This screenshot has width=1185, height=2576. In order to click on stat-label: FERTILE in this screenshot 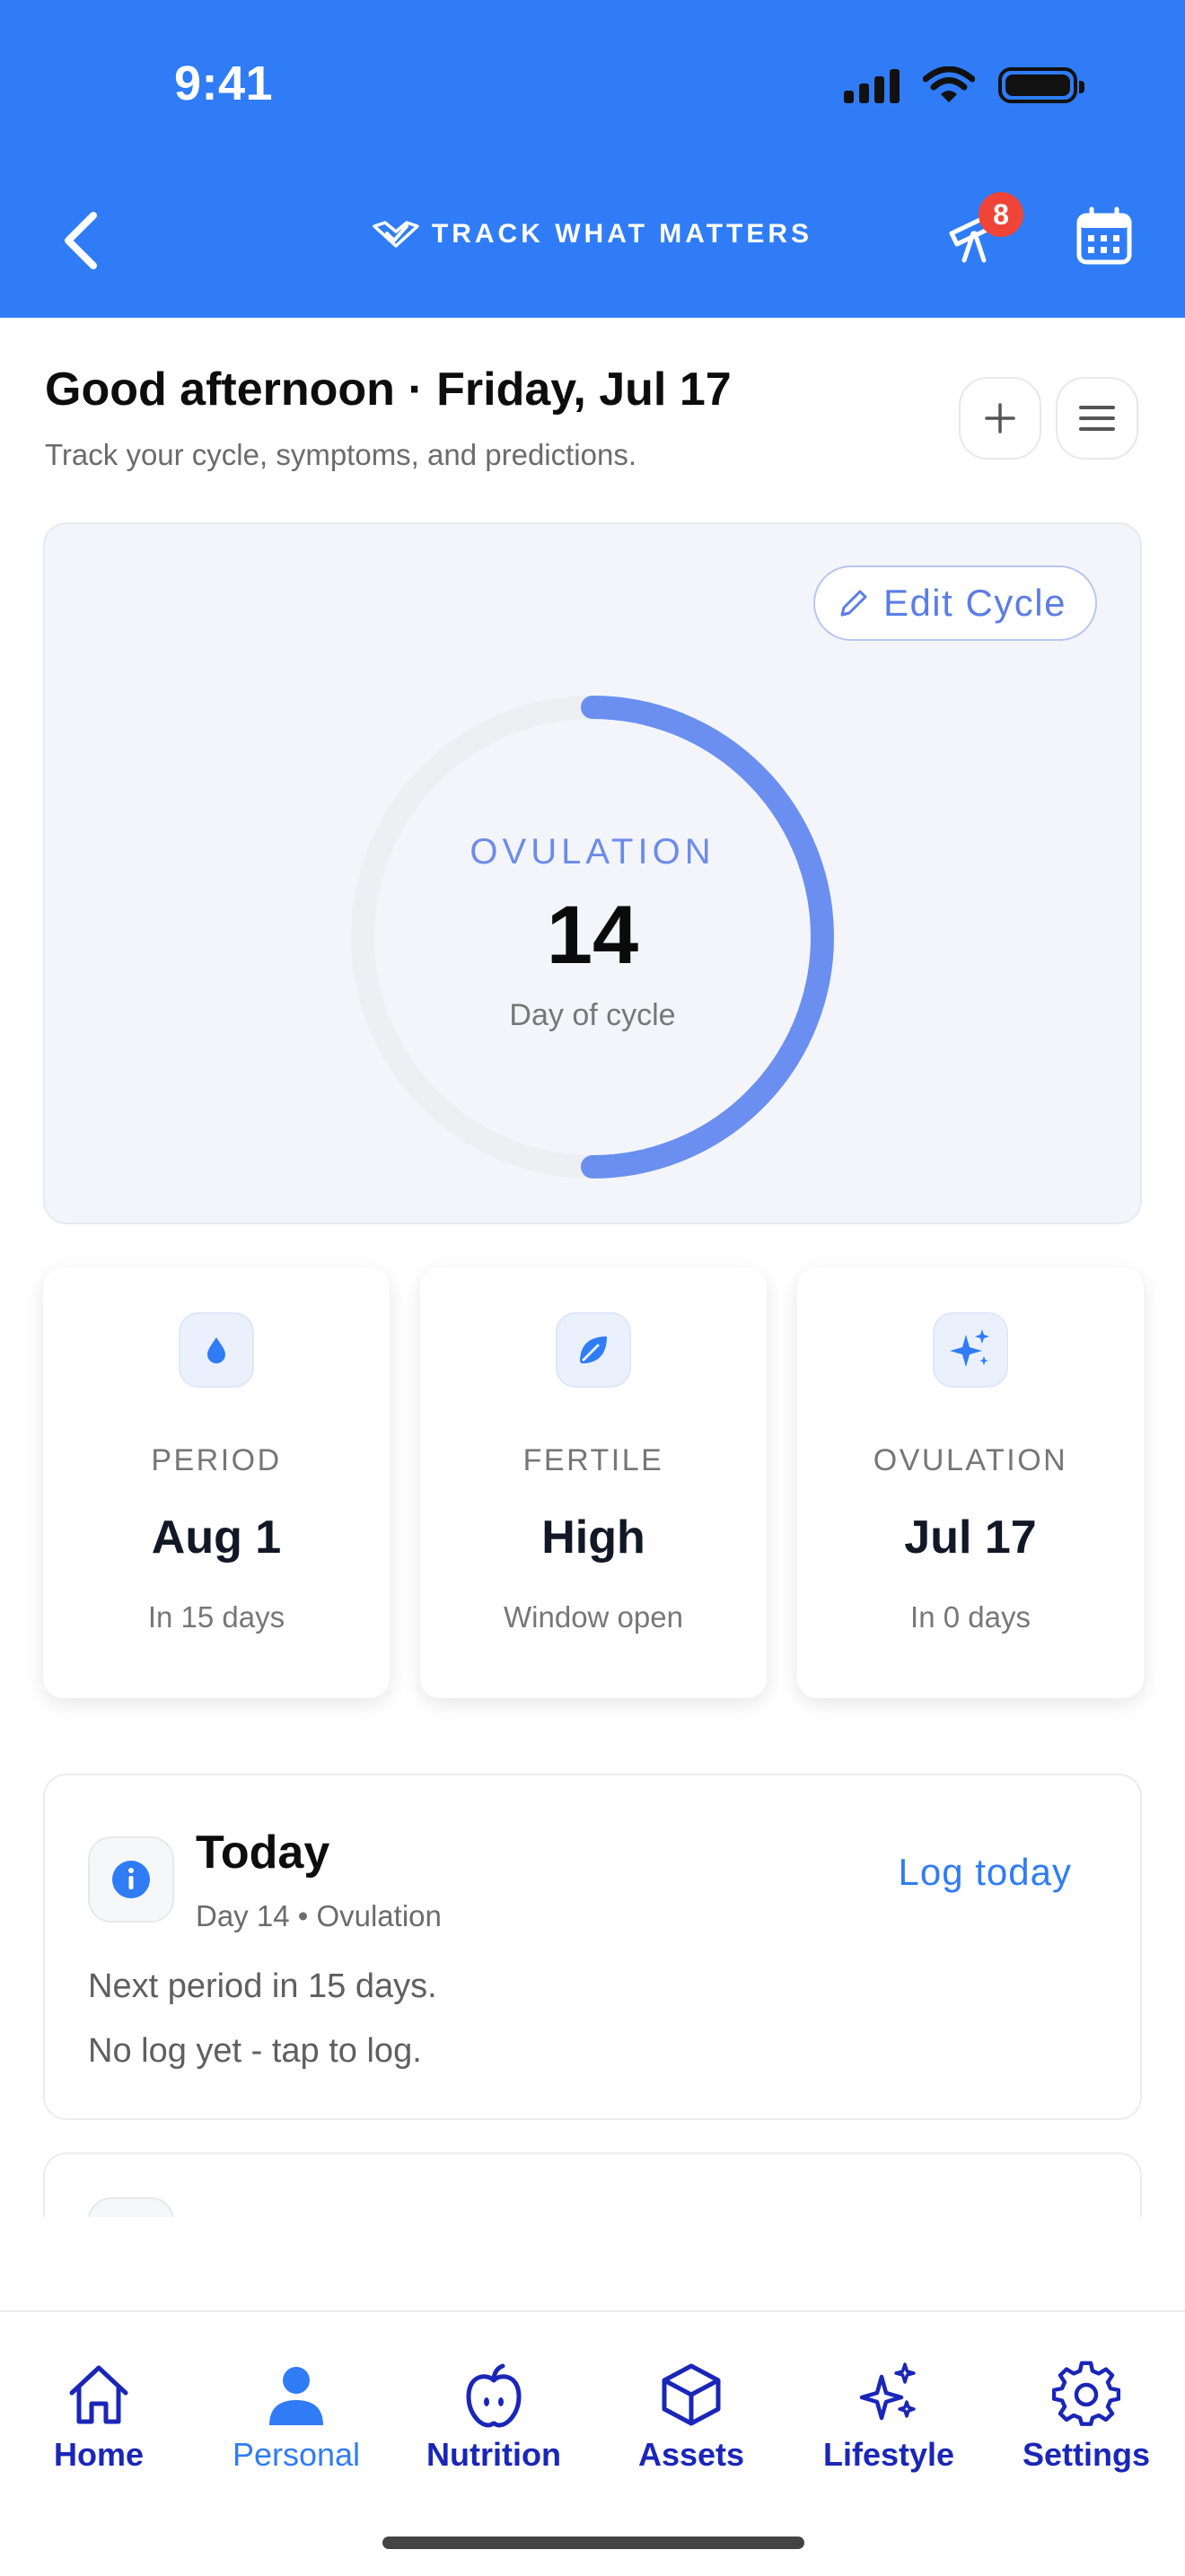, I will do `click(593, 1460)`.